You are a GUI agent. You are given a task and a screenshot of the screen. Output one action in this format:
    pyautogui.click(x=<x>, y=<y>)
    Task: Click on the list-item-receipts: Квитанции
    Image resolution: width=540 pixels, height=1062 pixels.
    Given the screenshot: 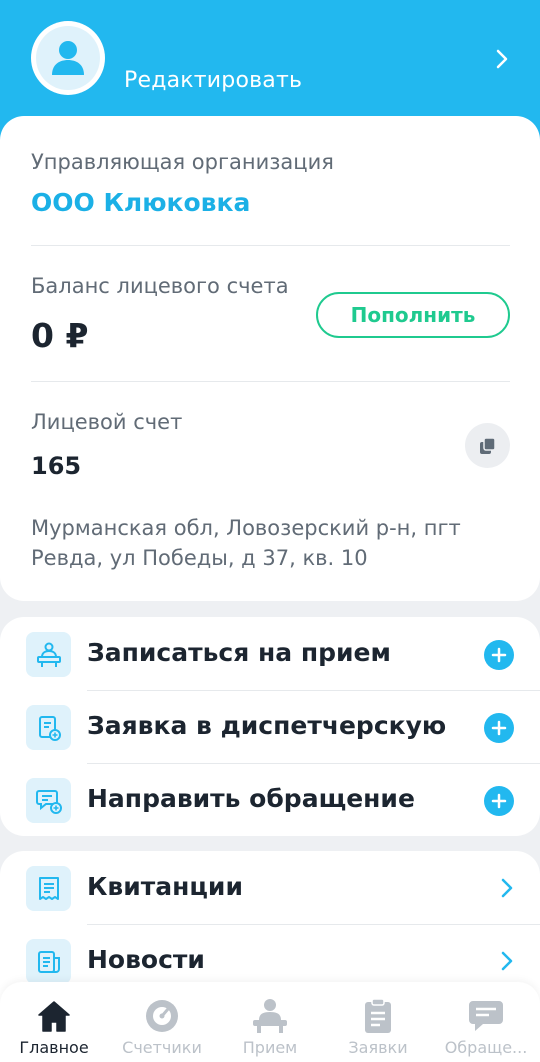 What is the action you would take?
    pyautogui.click(x=270, y=888)
    